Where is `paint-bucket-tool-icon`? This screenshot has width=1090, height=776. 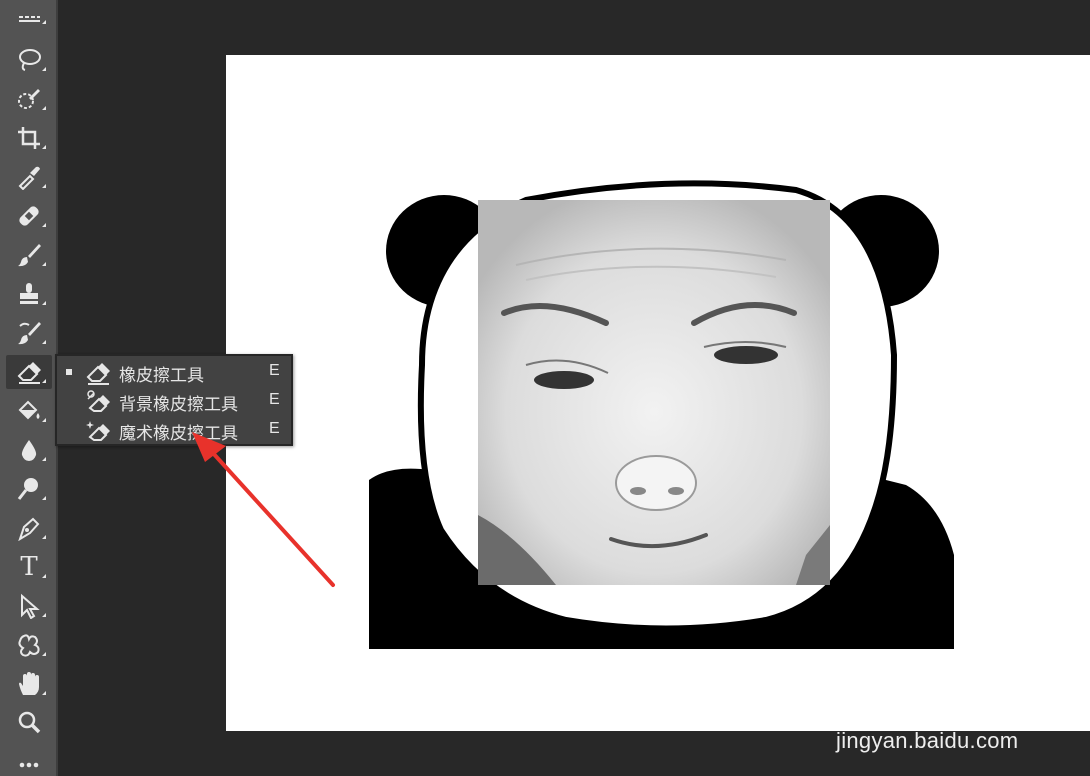 paint-bucket-tool-icon is located at coordinates (29, 410).